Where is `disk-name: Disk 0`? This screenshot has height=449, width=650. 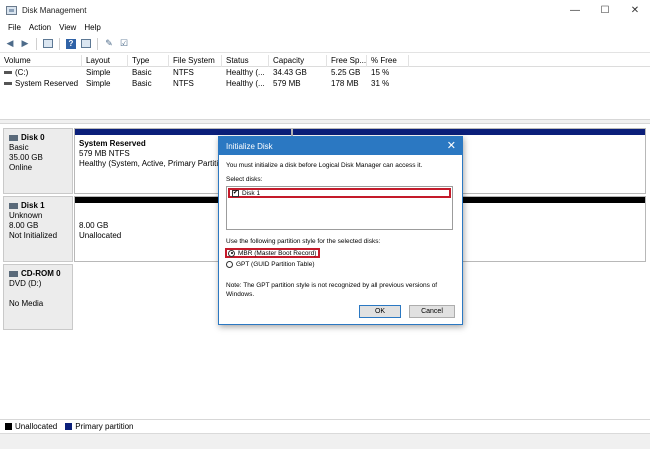
disk-name: Disk 0 is located at coordinates (33, 137).